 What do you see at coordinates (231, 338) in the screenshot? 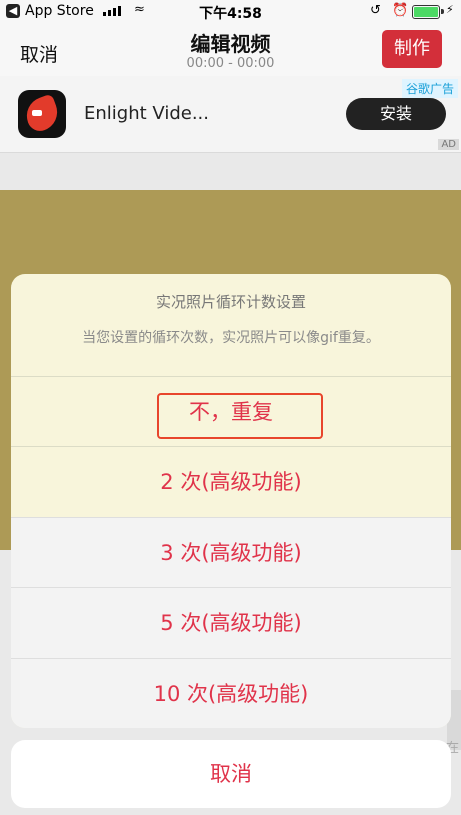
I see `sheet-message: 当您设置的循环次数，实况照片可以像gif重复。` at bounding box center [231, 338].